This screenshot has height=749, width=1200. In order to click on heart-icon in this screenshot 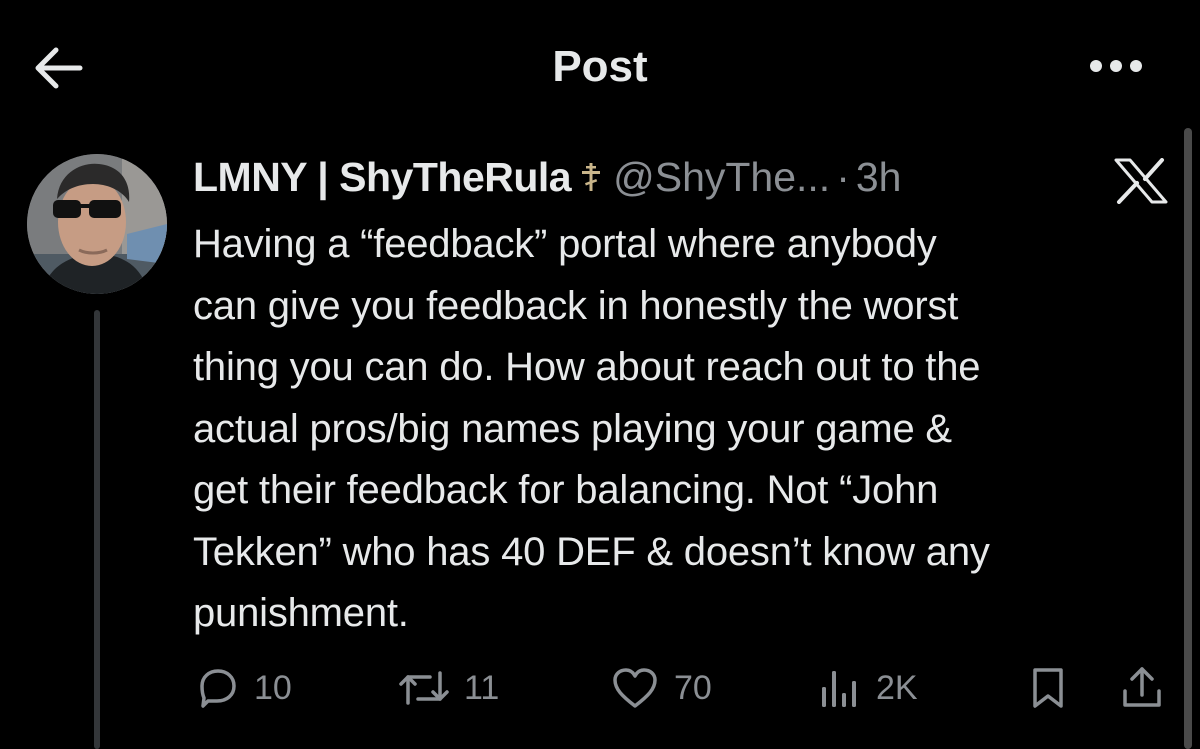, I will do `click(635, 688)`.